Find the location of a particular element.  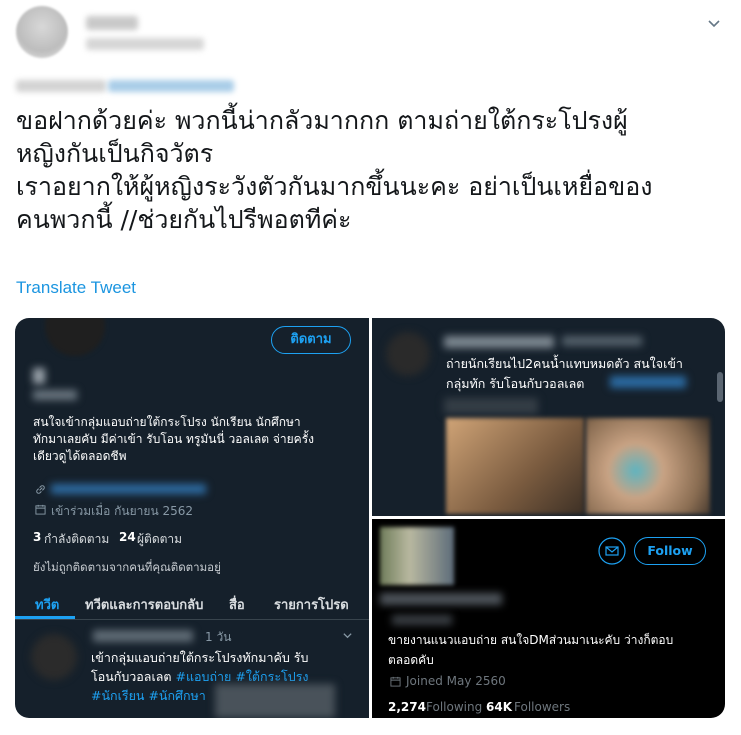

tweet-text-line-1: ถ่ายนักเรียนไป2คนน้ำแทบหมดตัว สนใจเข้า is located at coordinates (564, 363).